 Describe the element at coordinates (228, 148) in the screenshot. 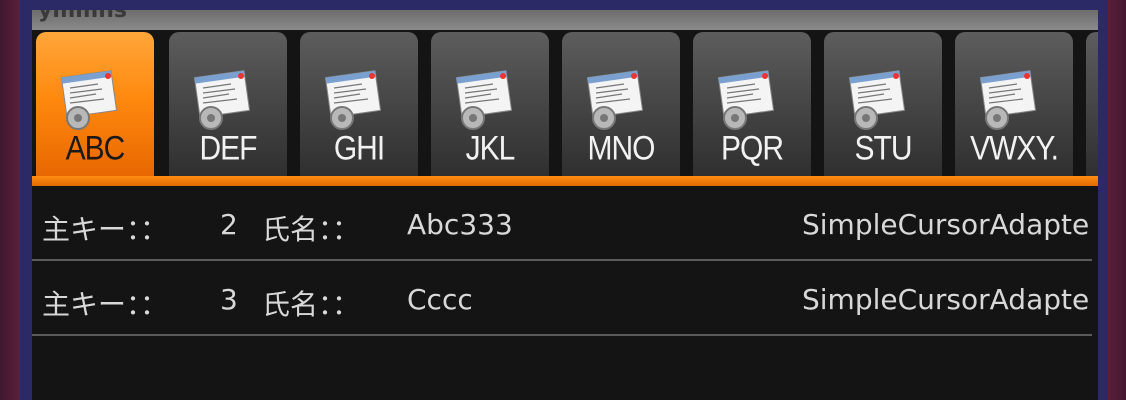

I see `tab-label: DEF` at that location.